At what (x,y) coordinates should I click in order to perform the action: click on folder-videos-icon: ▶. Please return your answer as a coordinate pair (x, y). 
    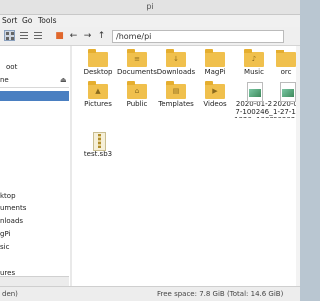
    Looking at the image, I should click on (215, 90).